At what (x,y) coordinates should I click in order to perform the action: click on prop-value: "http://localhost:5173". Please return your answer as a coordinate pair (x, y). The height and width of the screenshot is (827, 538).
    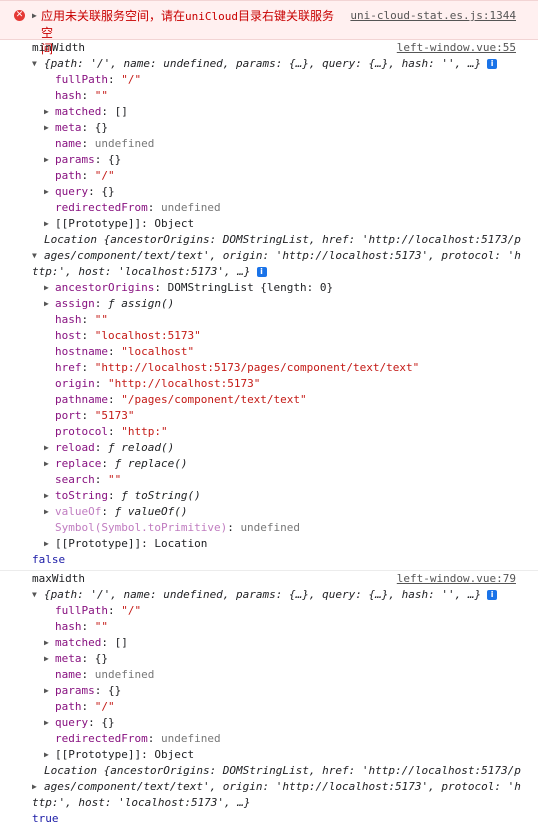
    Looking at the image, I should click on (184, 383).